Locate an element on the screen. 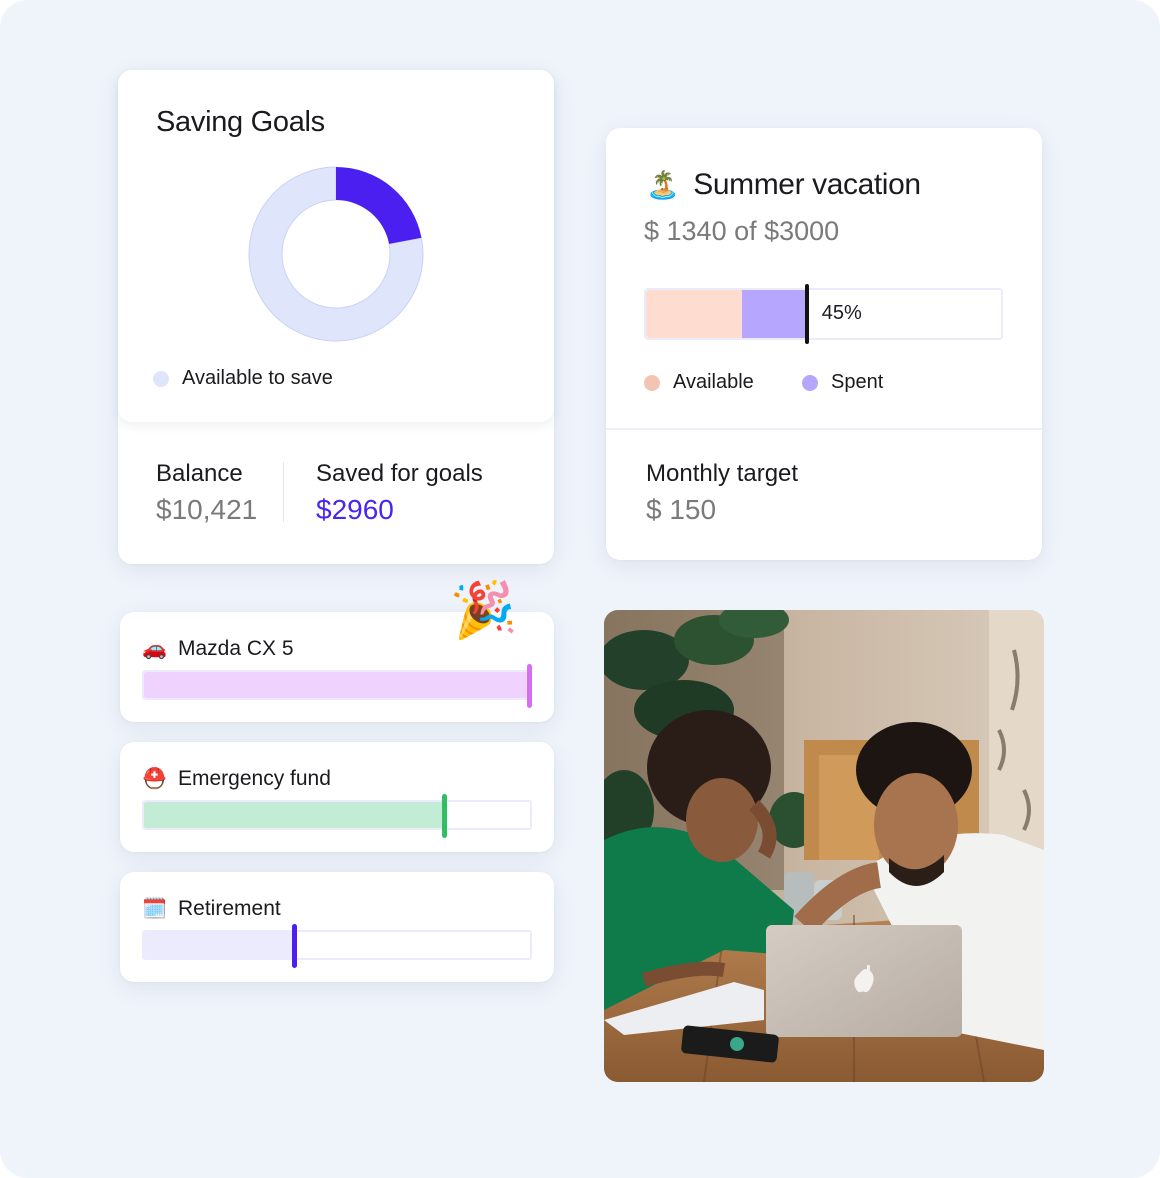 This screenshot has width=1160, height=1178. vacation-progress-spent-segment is located at coordinates (773, 314).